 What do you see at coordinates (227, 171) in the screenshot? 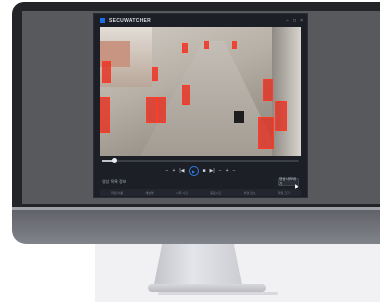
I see `speed-up-button: +` at bounding box center [227, 171].